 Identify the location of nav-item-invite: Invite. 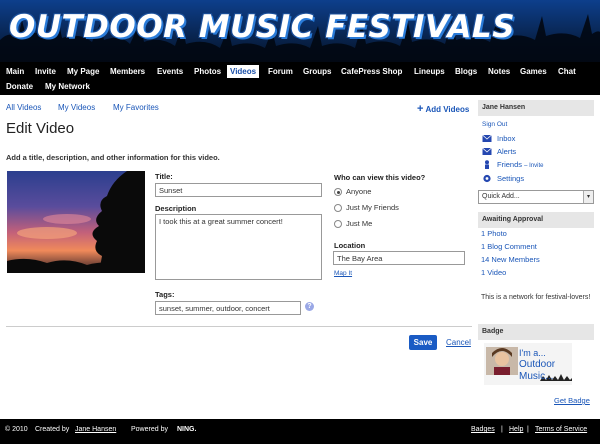
(45, 71).